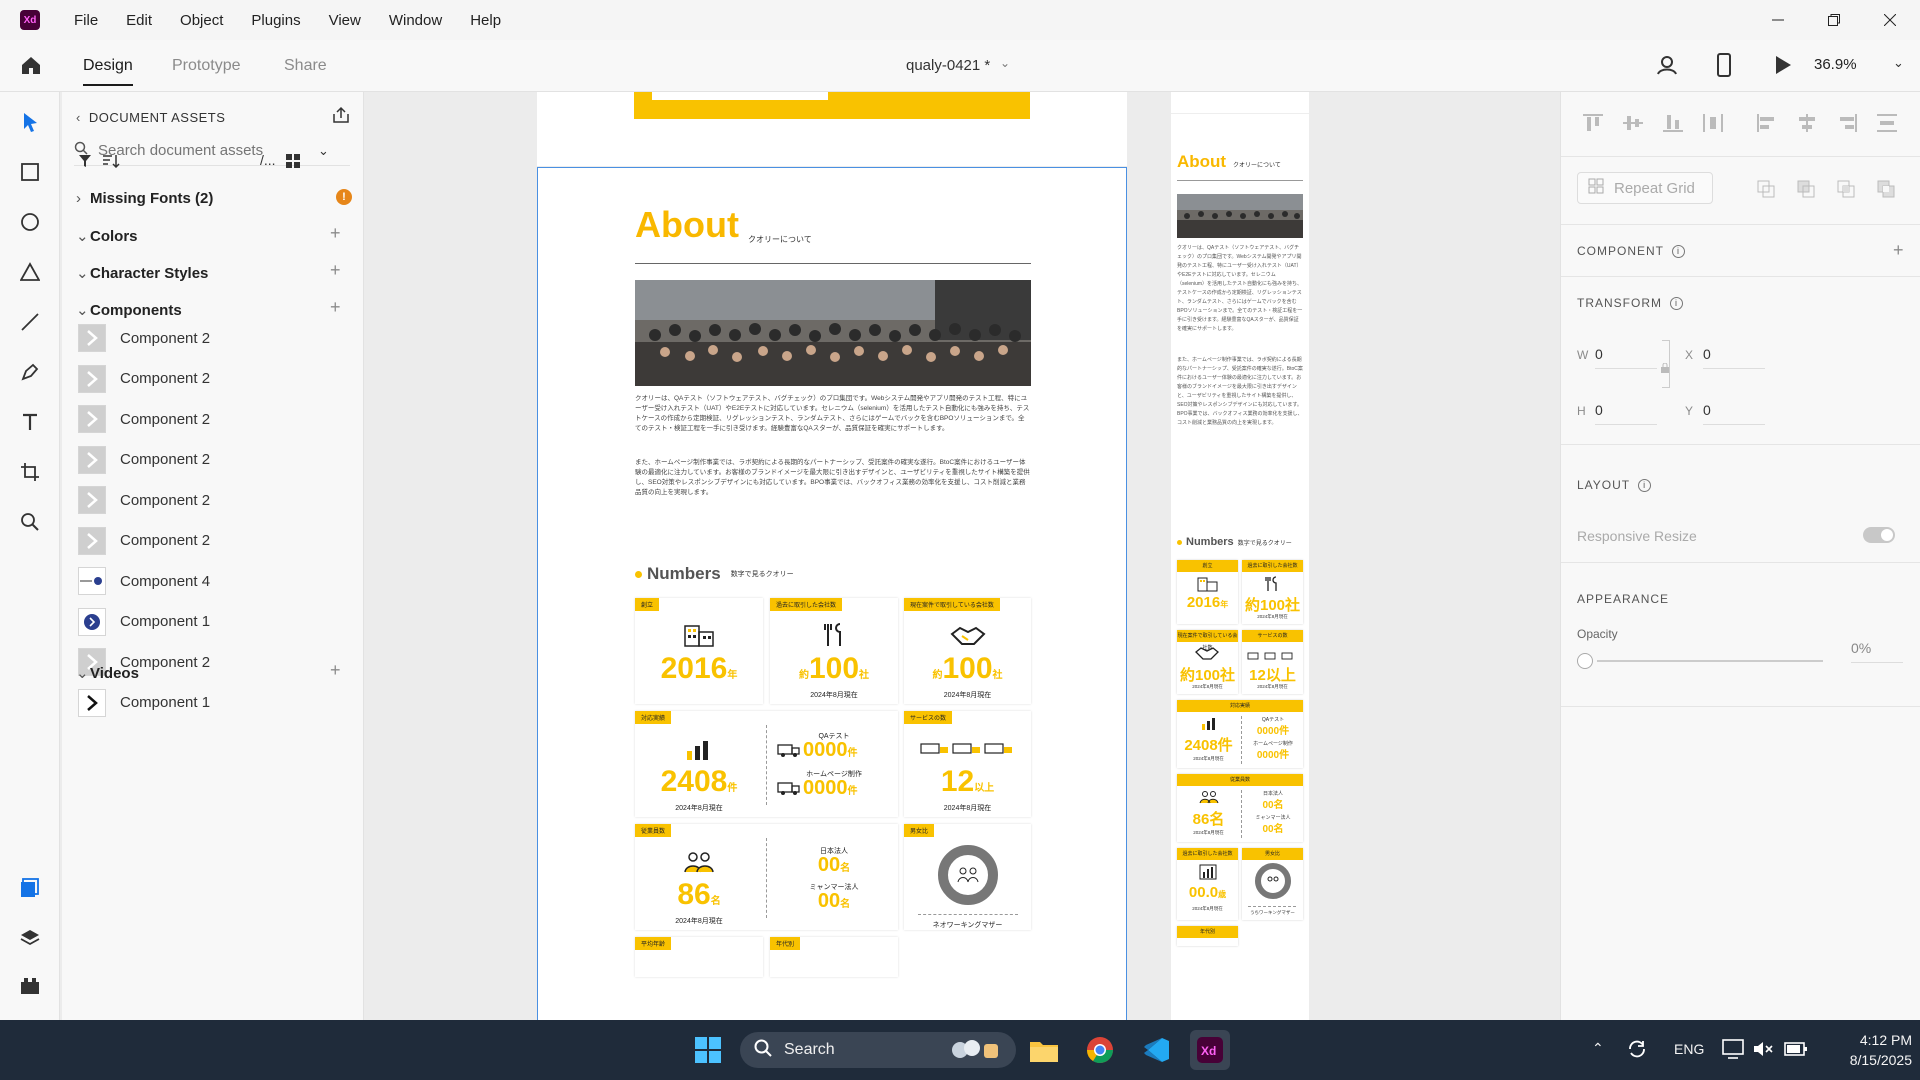 This screenshot has width=1920, height=1080. What do you see at coordinates (708, 1050) in the screenshot?
I see `windows-start-icon` at bounding box center [708, 1050].